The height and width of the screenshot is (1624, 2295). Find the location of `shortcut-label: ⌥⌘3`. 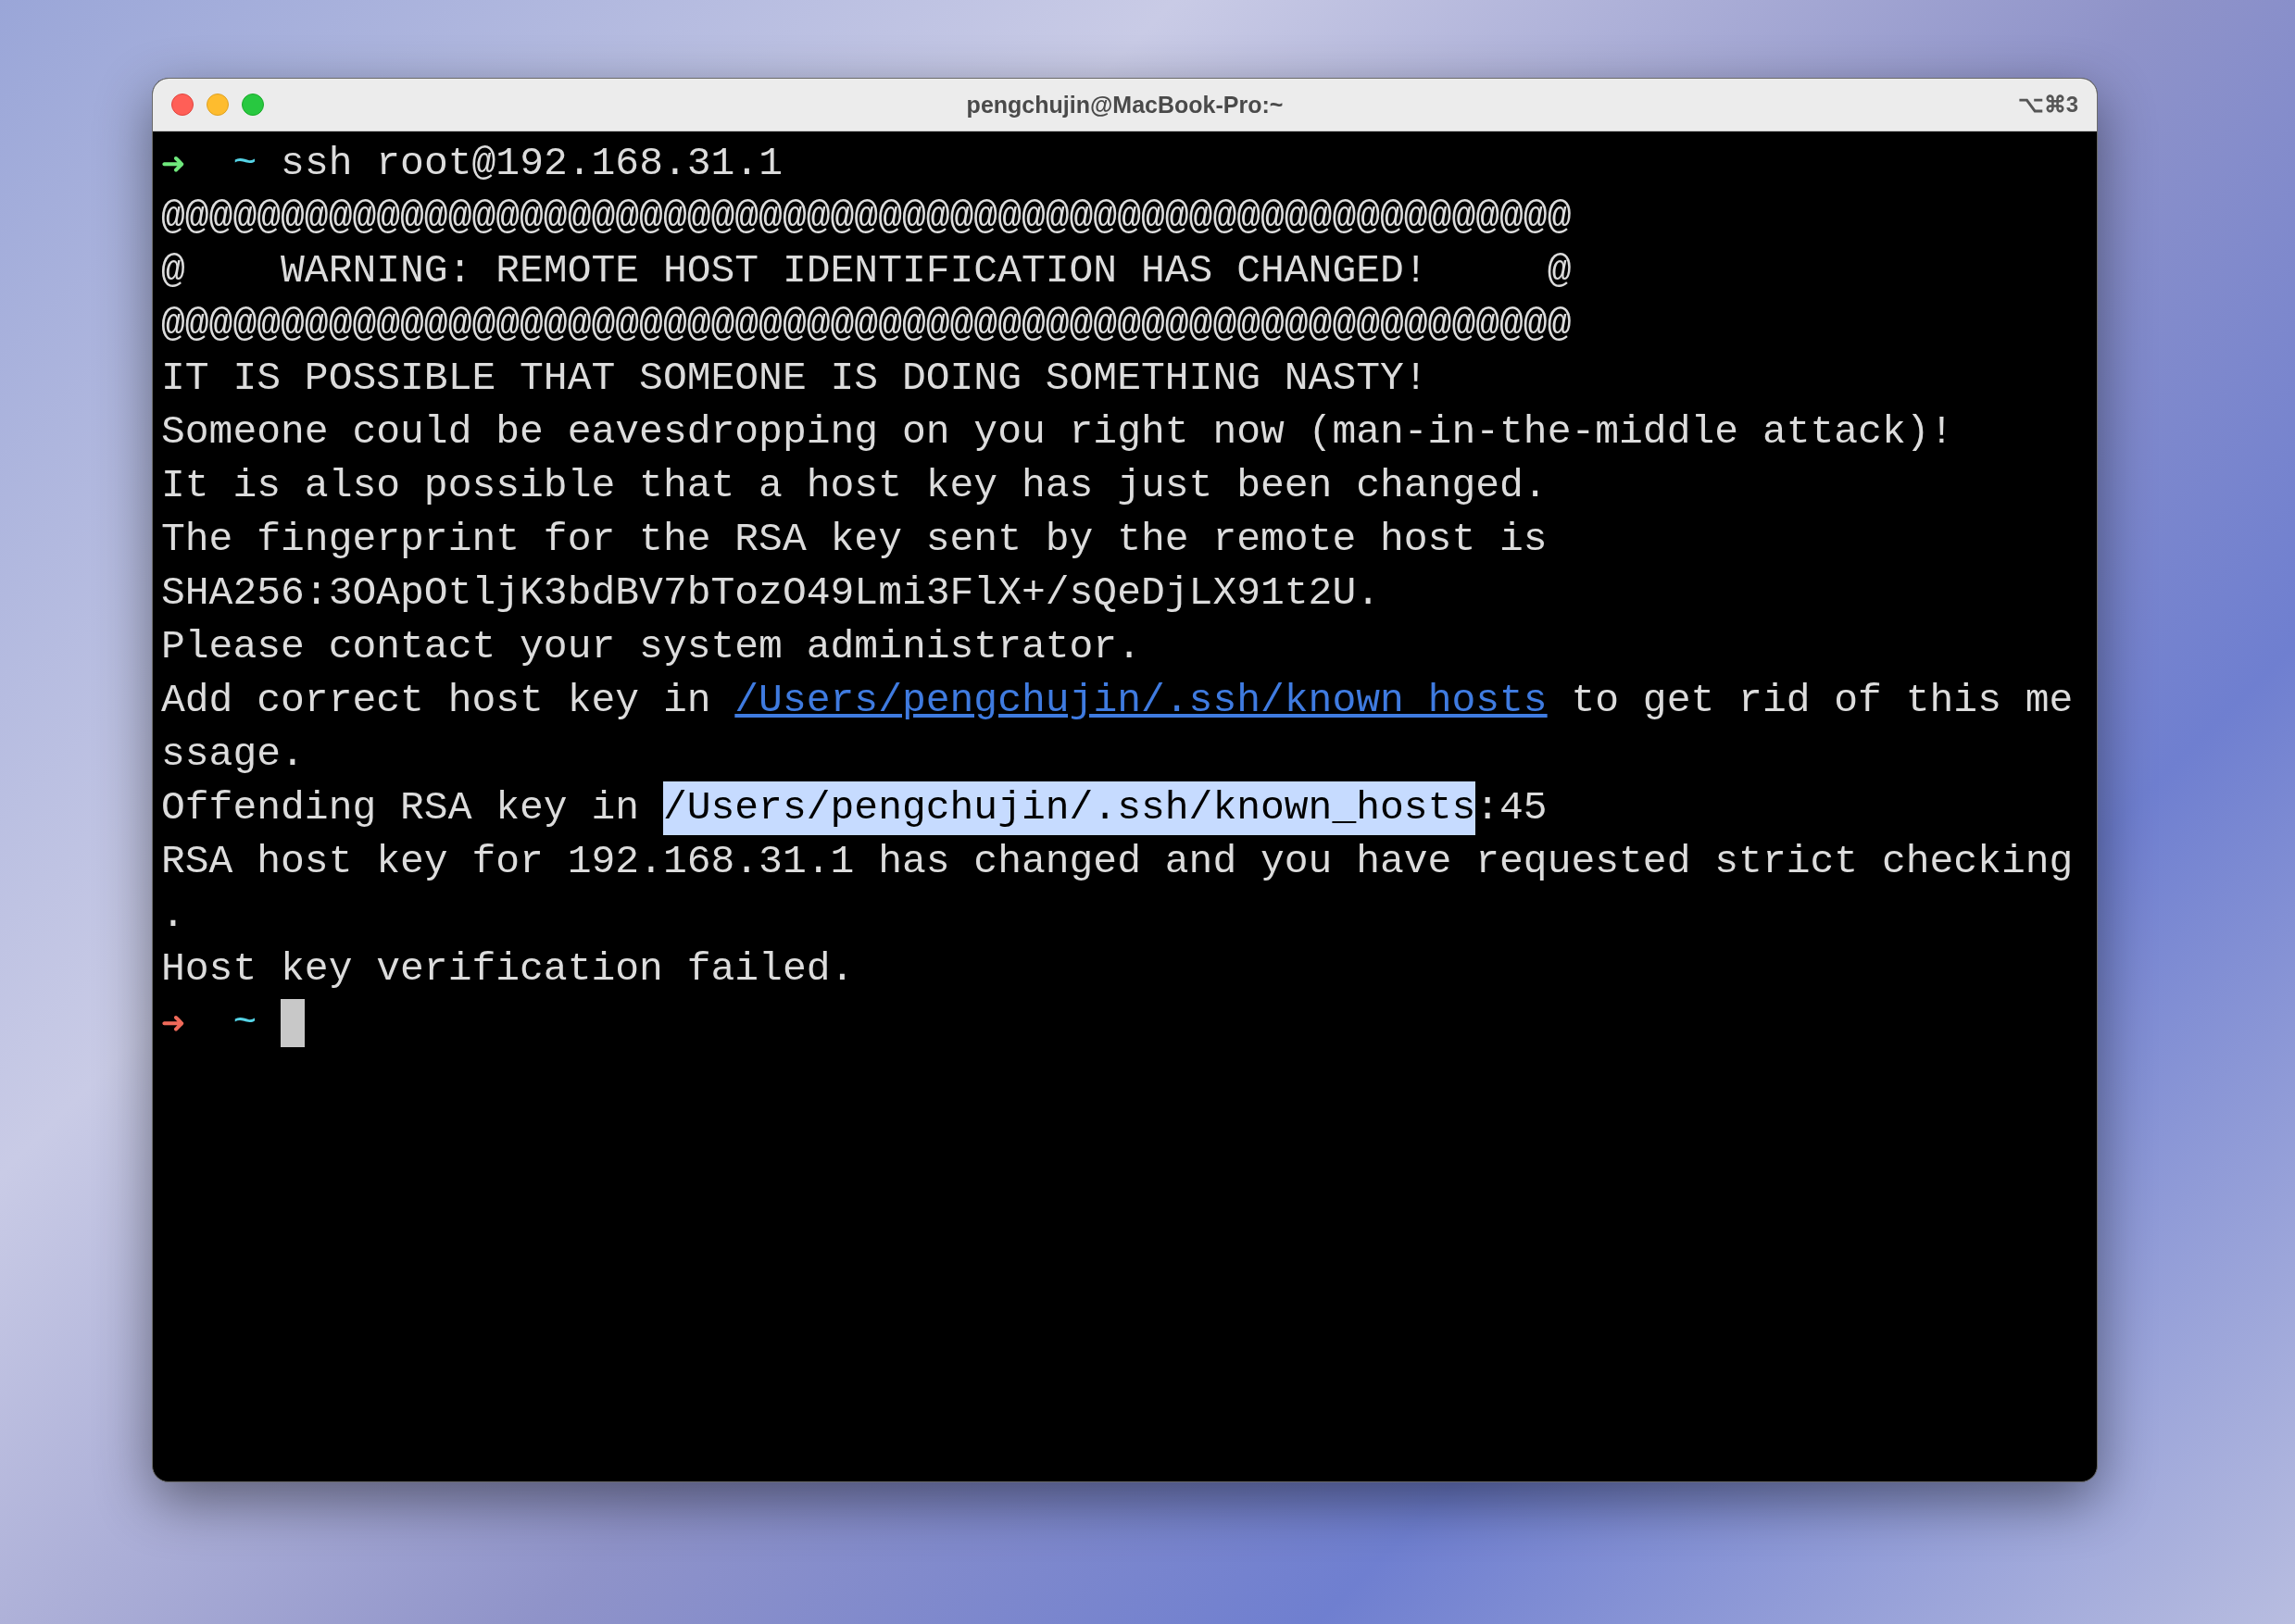

shortcut-label: ⌥⌘3 is located at coordinates (2047, 105).